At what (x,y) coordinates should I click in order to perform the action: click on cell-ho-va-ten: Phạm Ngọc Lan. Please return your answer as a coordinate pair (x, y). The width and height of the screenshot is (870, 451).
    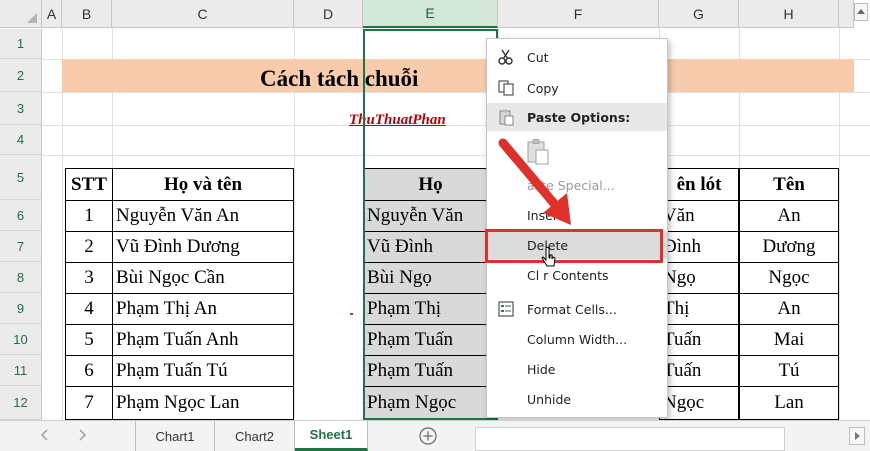
    Looking at the image, I should click on (203, 403).